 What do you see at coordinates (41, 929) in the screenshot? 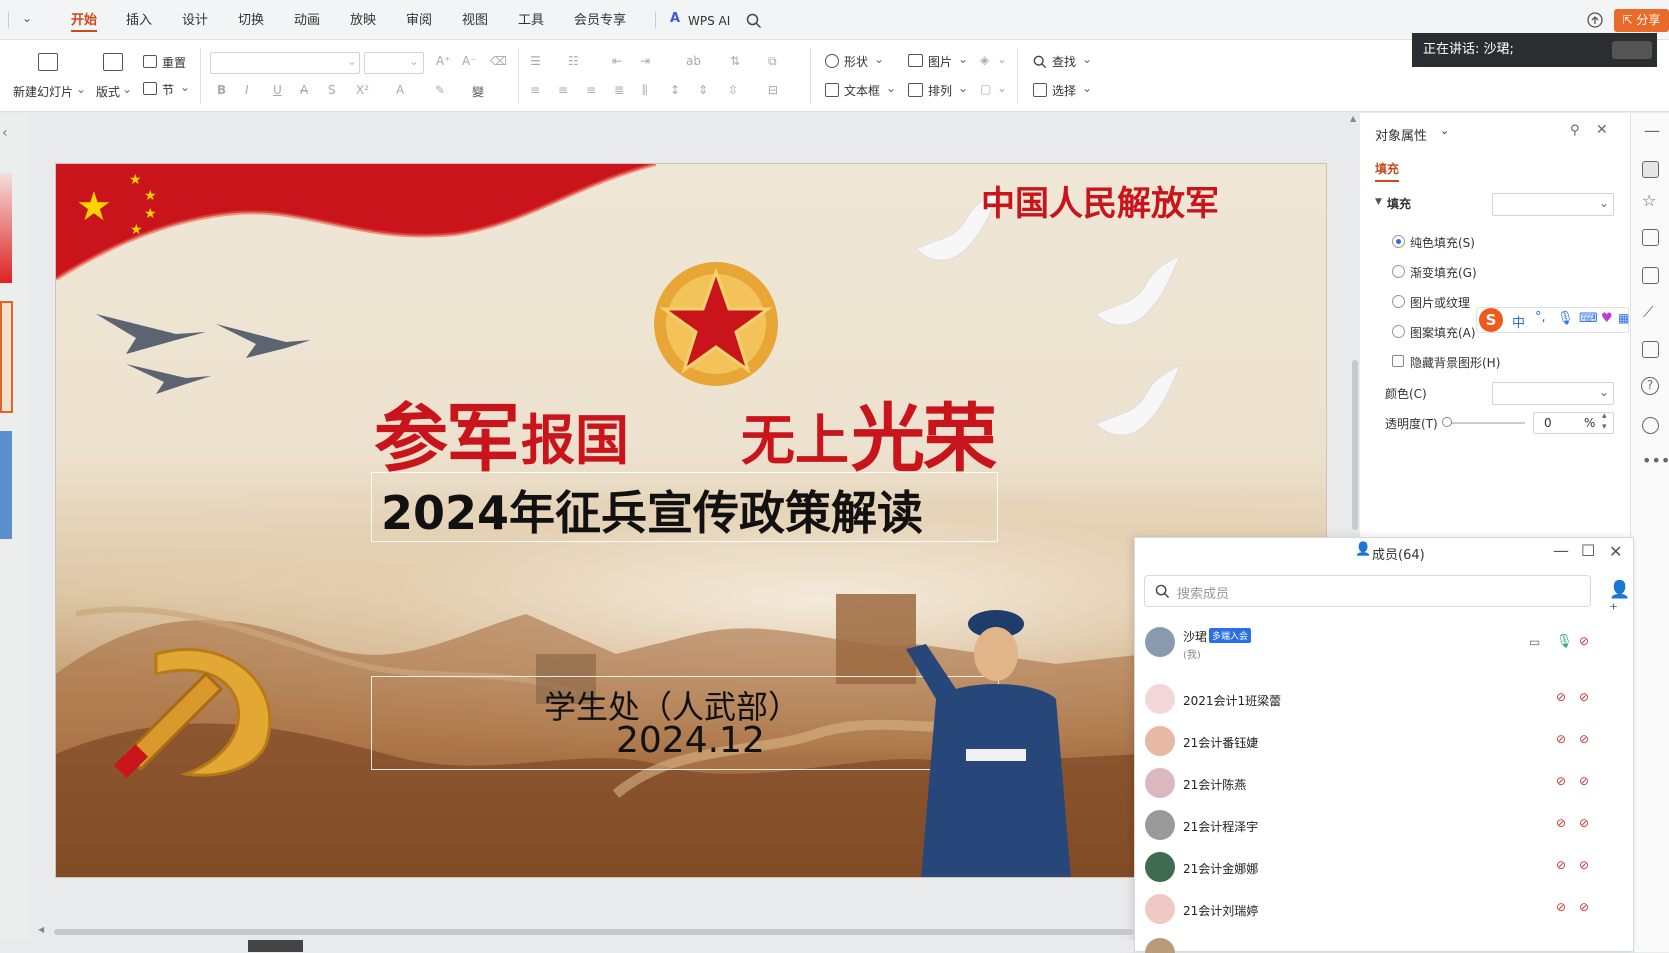
I see `scroll-left-icon: ◀` at bounding box center [41, 929].